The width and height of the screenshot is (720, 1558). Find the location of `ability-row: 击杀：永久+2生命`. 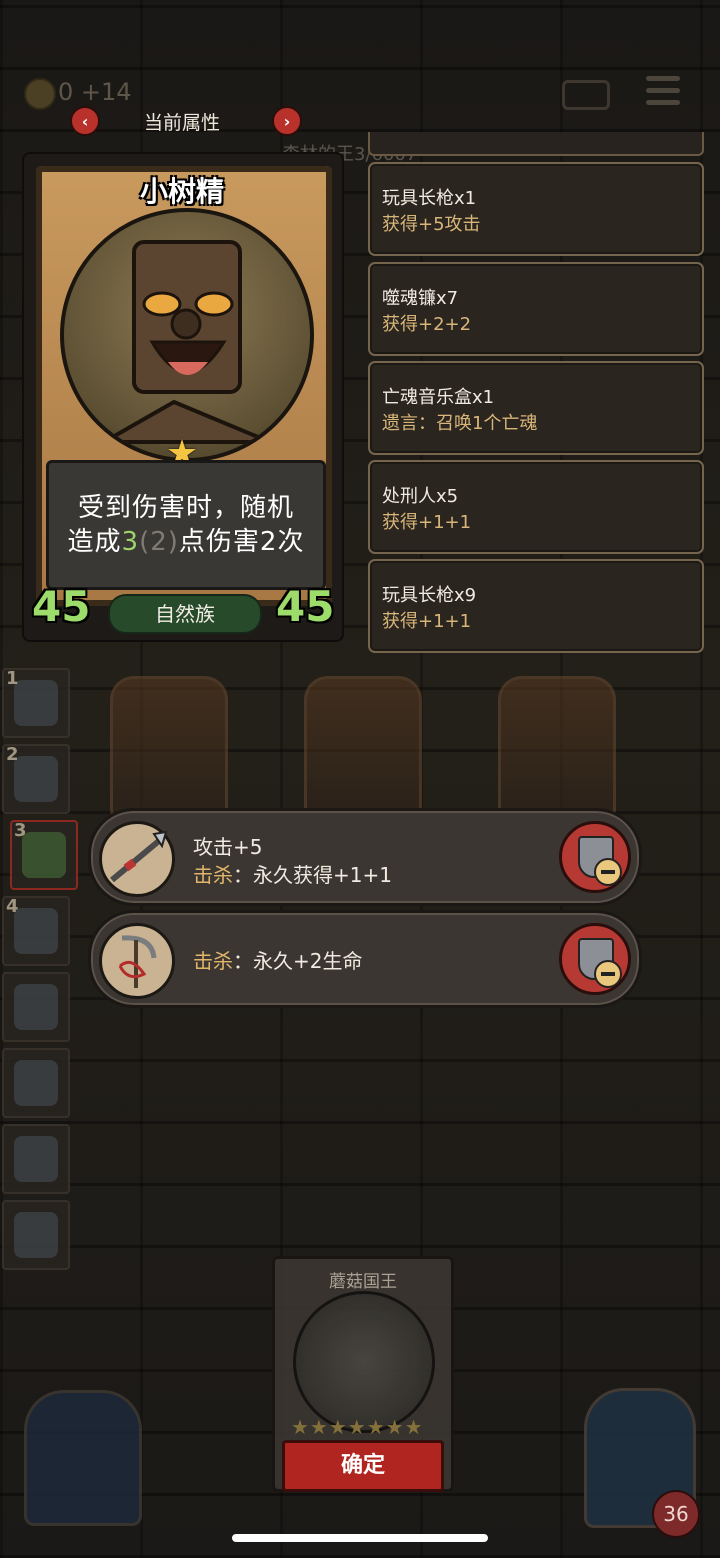

ability-row: 击杀：永久+2生命 is located at coordinates (365, 959).